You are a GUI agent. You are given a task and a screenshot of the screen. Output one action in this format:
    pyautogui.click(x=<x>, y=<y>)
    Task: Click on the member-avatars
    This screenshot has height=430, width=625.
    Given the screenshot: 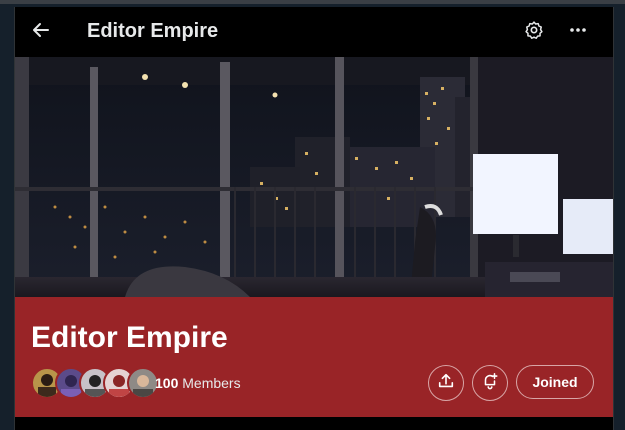 What is the action you would take?
    pyautogui.click(x=95, y=383)
    